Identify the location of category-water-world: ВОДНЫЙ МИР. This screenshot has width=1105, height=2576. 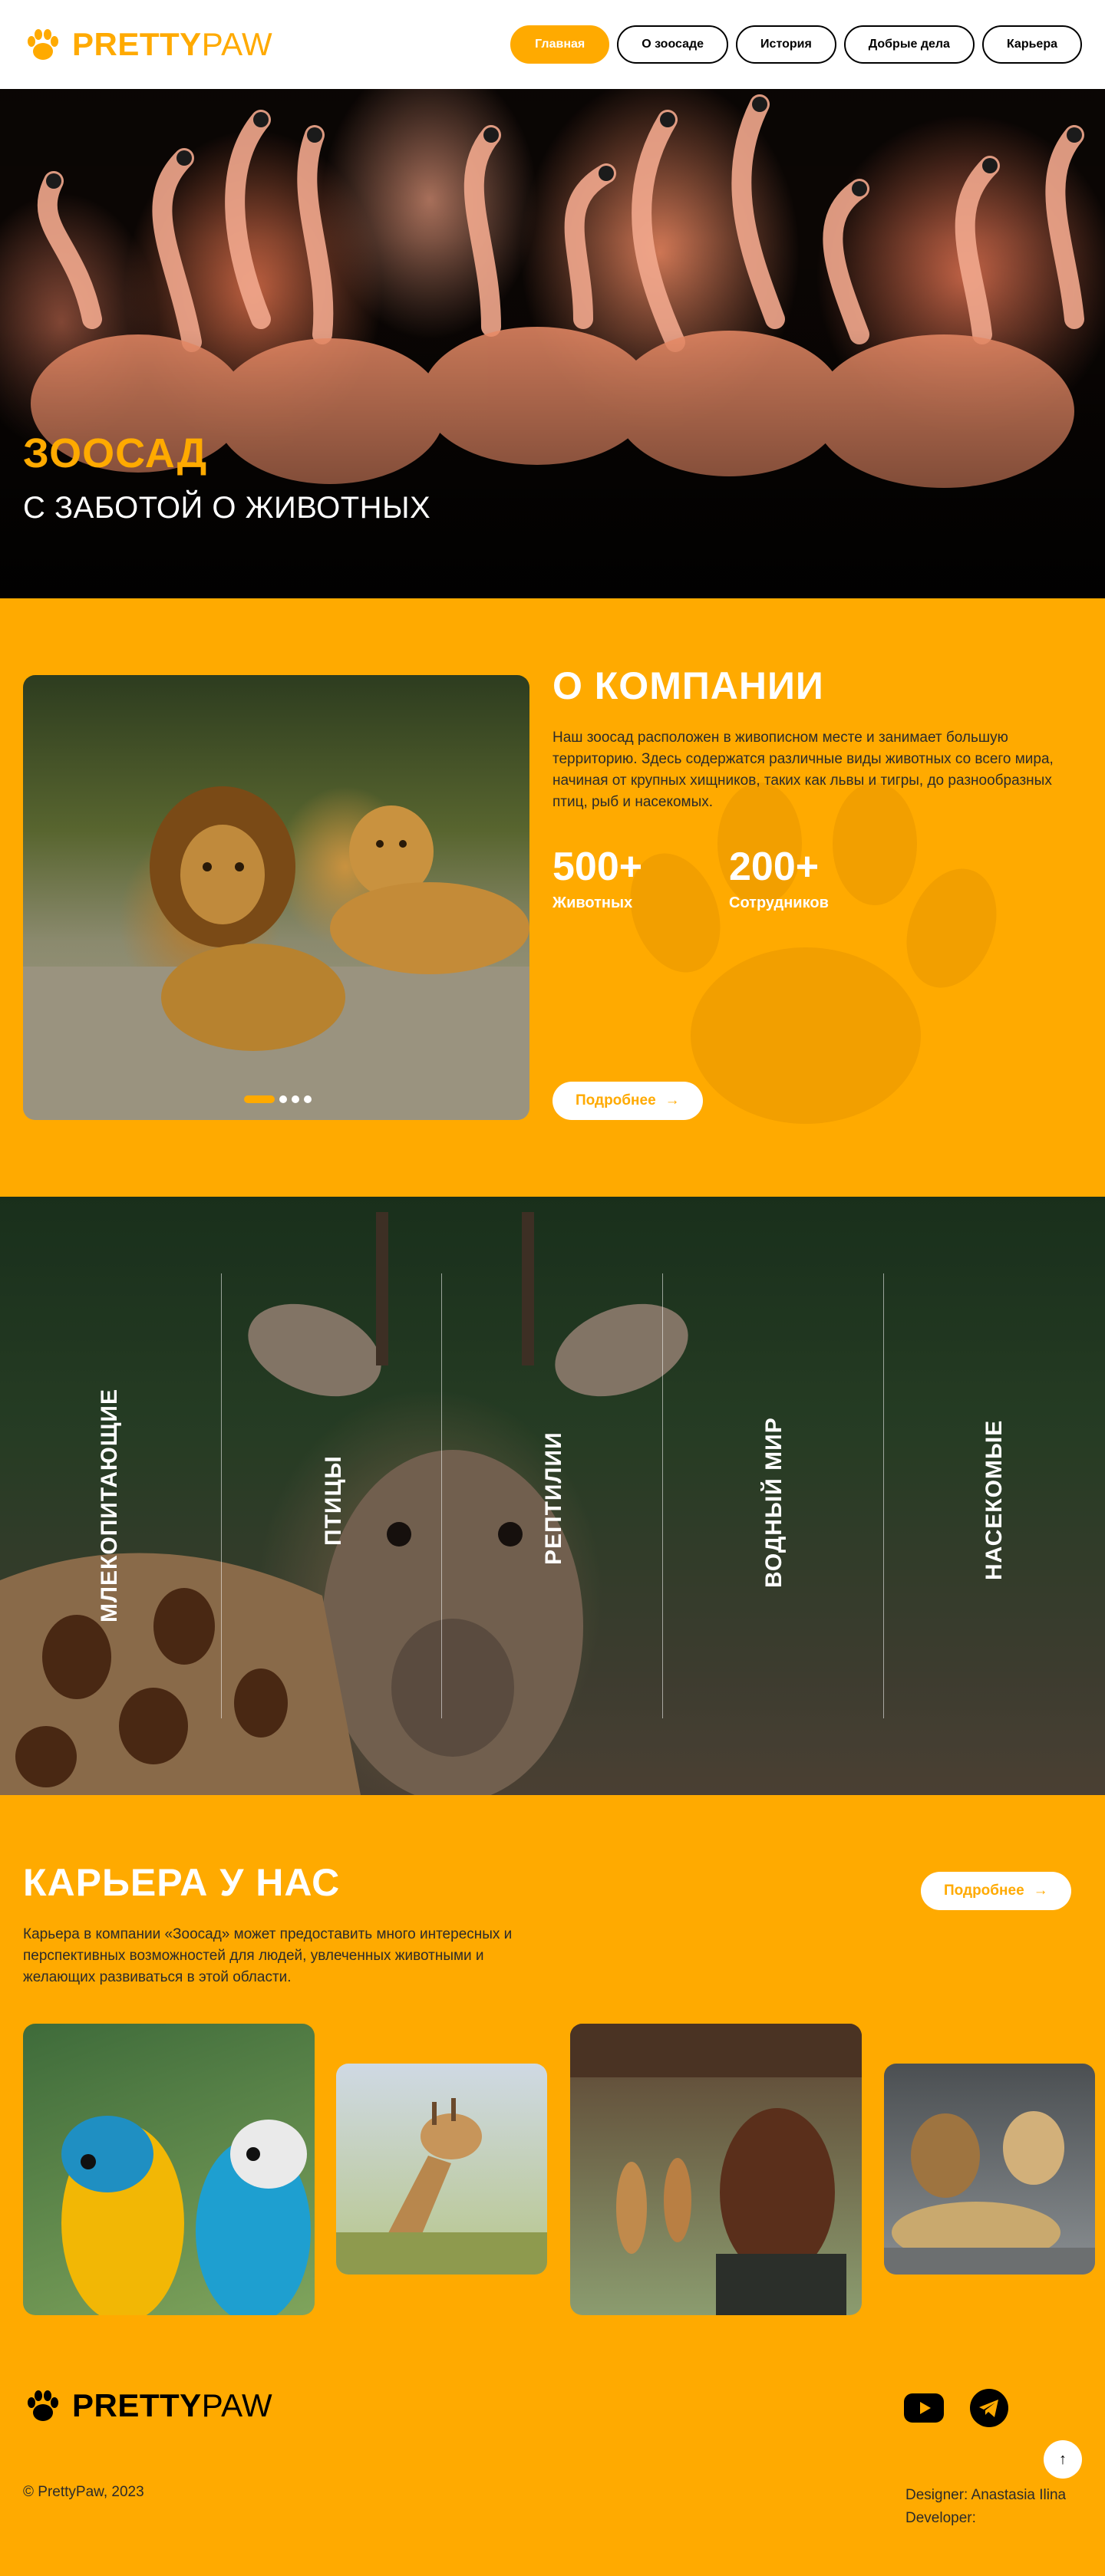
(774, 1502).